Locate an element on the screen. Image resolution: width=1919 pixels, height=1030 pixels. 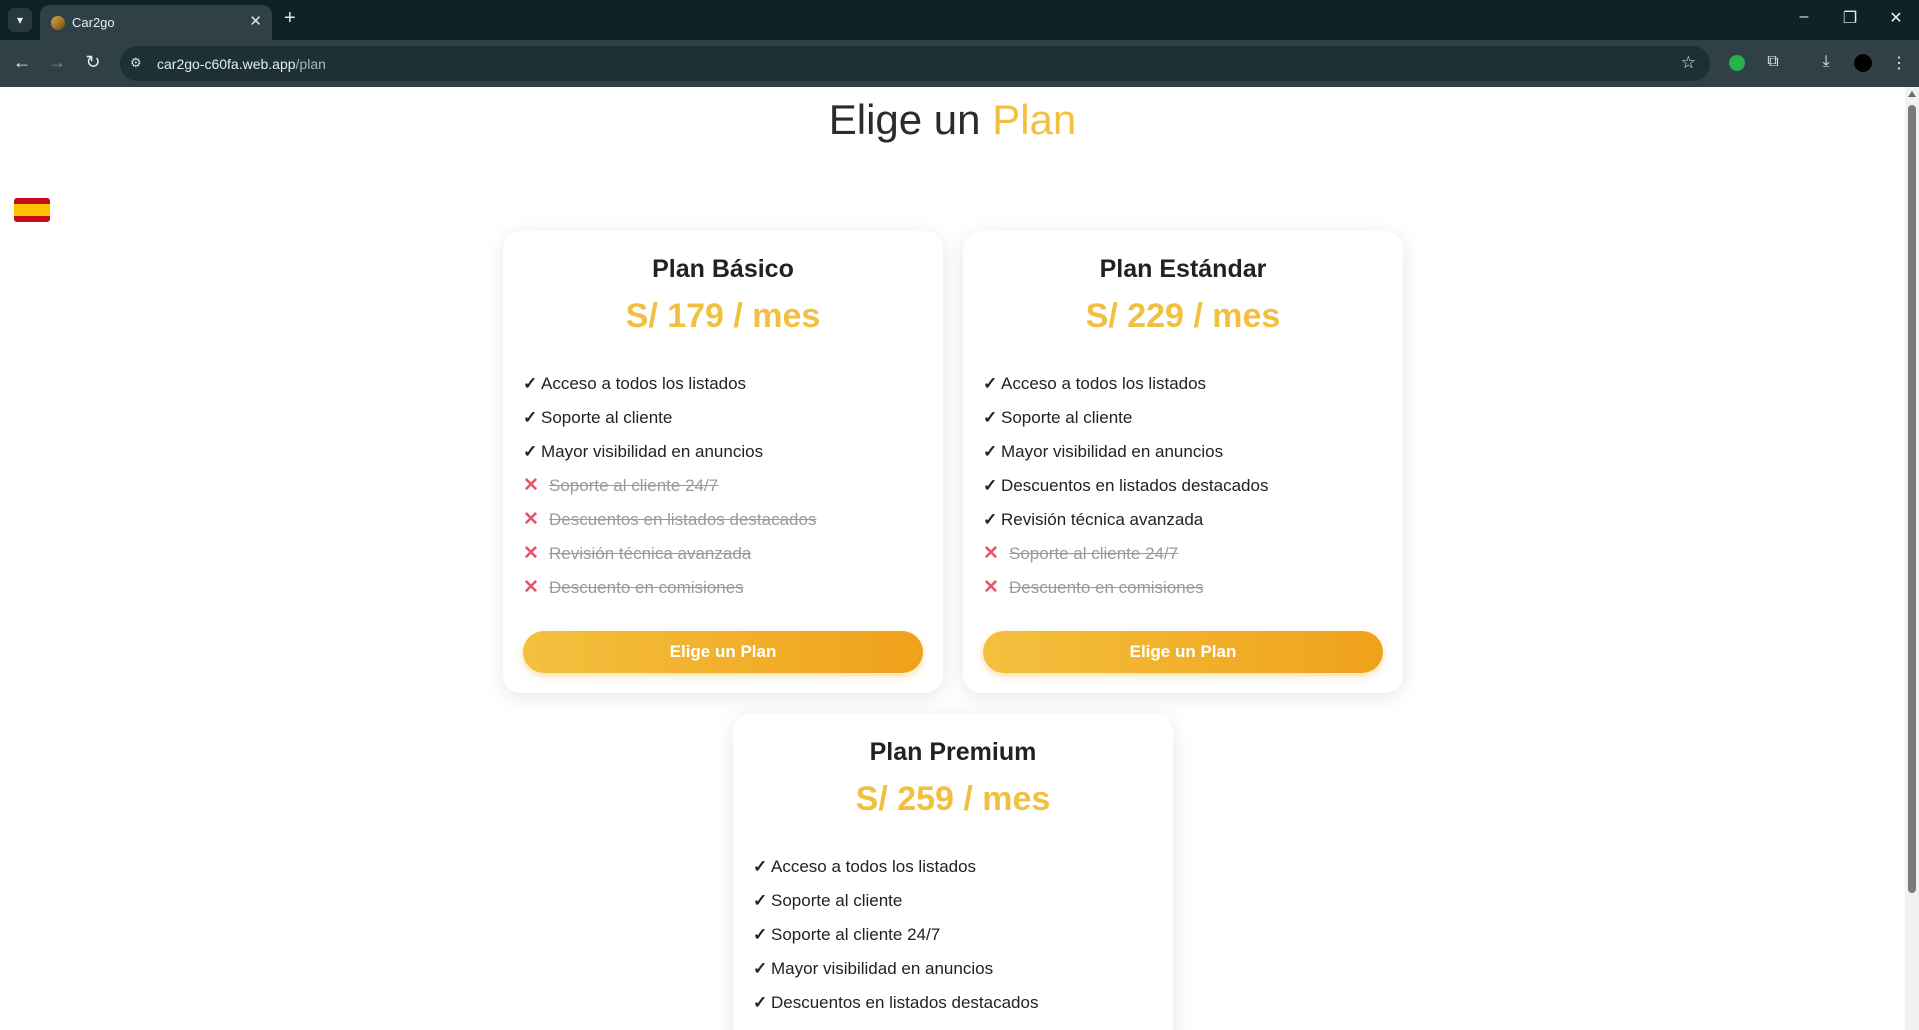
tab-strip: ▾ Car2go ✕ + – ❐ ✕ is located at coordinates (959, 20).